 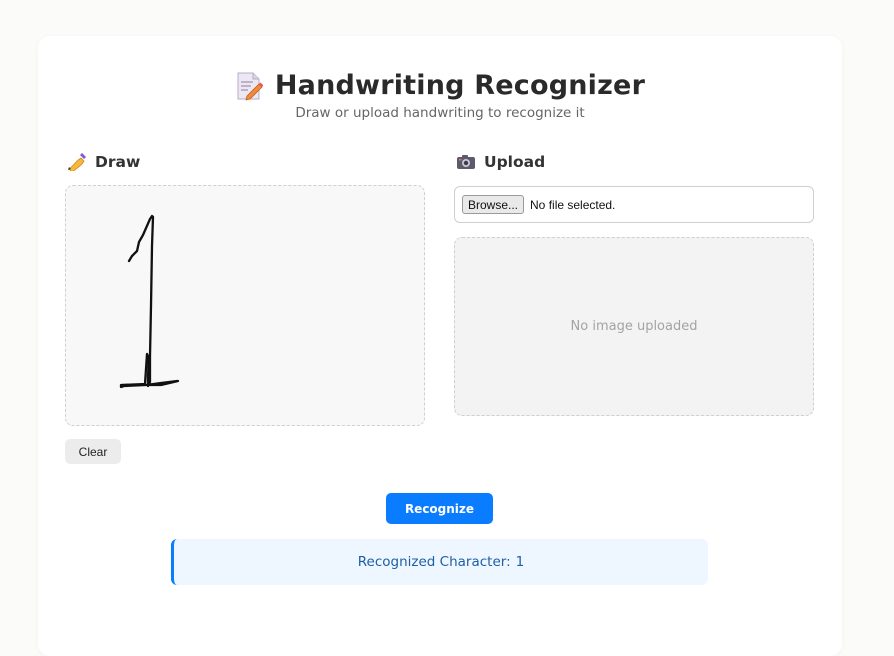 I want to click on draw-heading-label: Draw, so click(x=118, y=162).